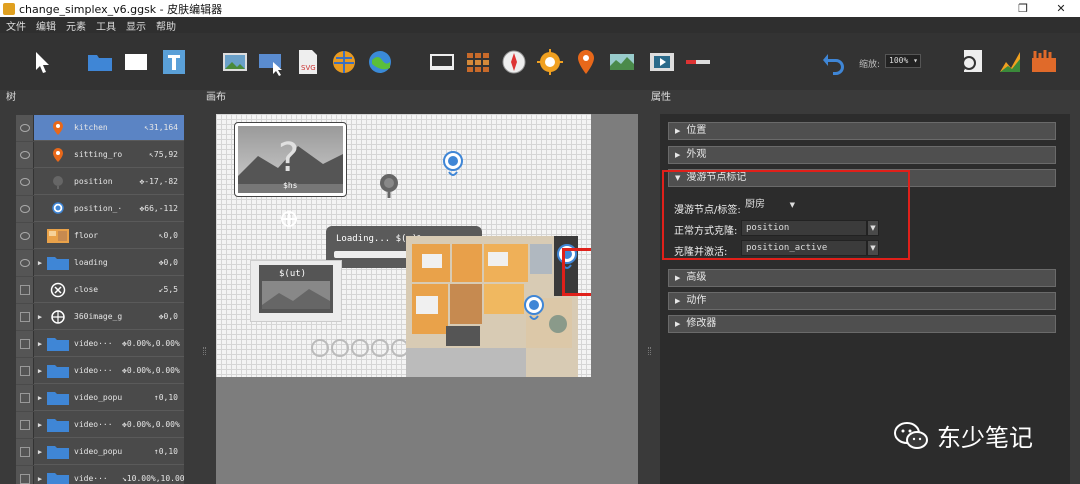  Describe the element at coordinates (862, 278) in the screenshot. I see `section-advanced: ▶ 高级` at that location.